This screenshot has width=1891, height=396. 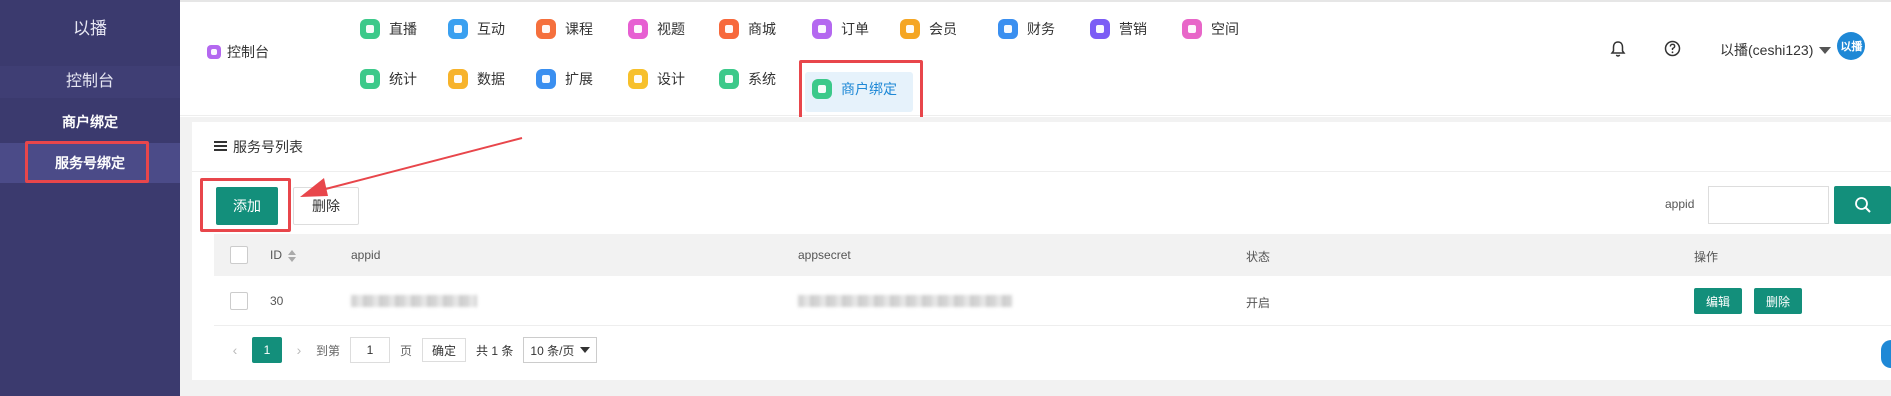 What do you see at coordinates (671, 79) in the screenshot?
I see `nav-item-label: 设计` at bounding box center [671, 79].